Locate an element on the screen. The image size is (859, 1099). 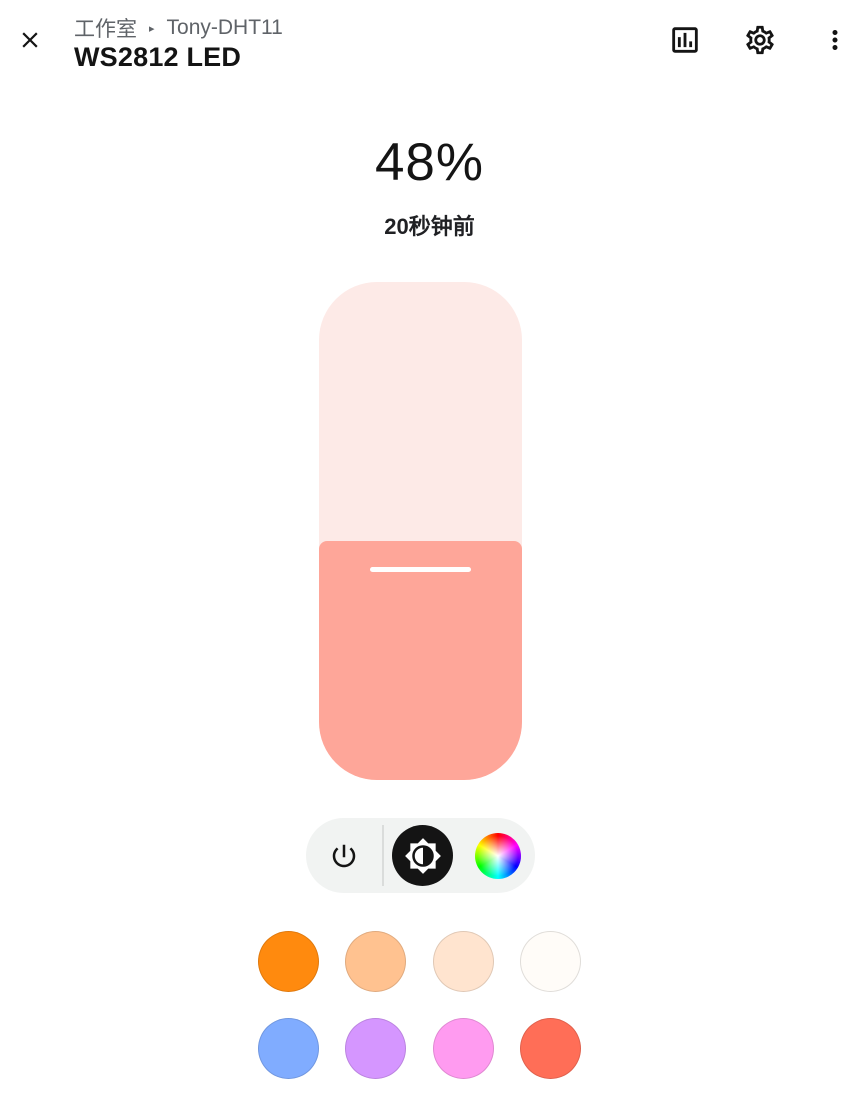
mode-selector is located at coordinates (420, 855).